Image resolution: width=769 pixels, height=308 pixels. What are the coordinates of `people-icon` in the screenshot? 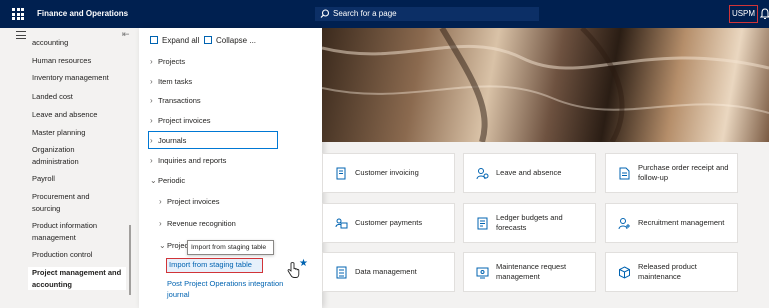 It's located at (341, 223).